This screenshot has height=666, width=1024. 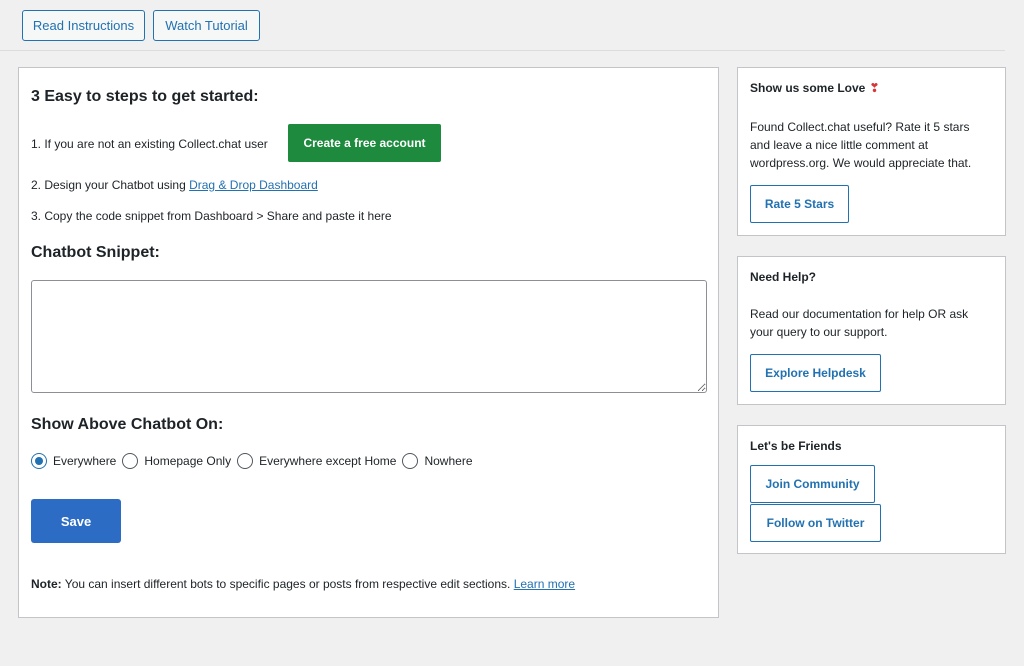 What do you see at coordinates (188, 461) in the screenshot?
I see `radio-label: Homepage Only` at bounding box center [188, 461].